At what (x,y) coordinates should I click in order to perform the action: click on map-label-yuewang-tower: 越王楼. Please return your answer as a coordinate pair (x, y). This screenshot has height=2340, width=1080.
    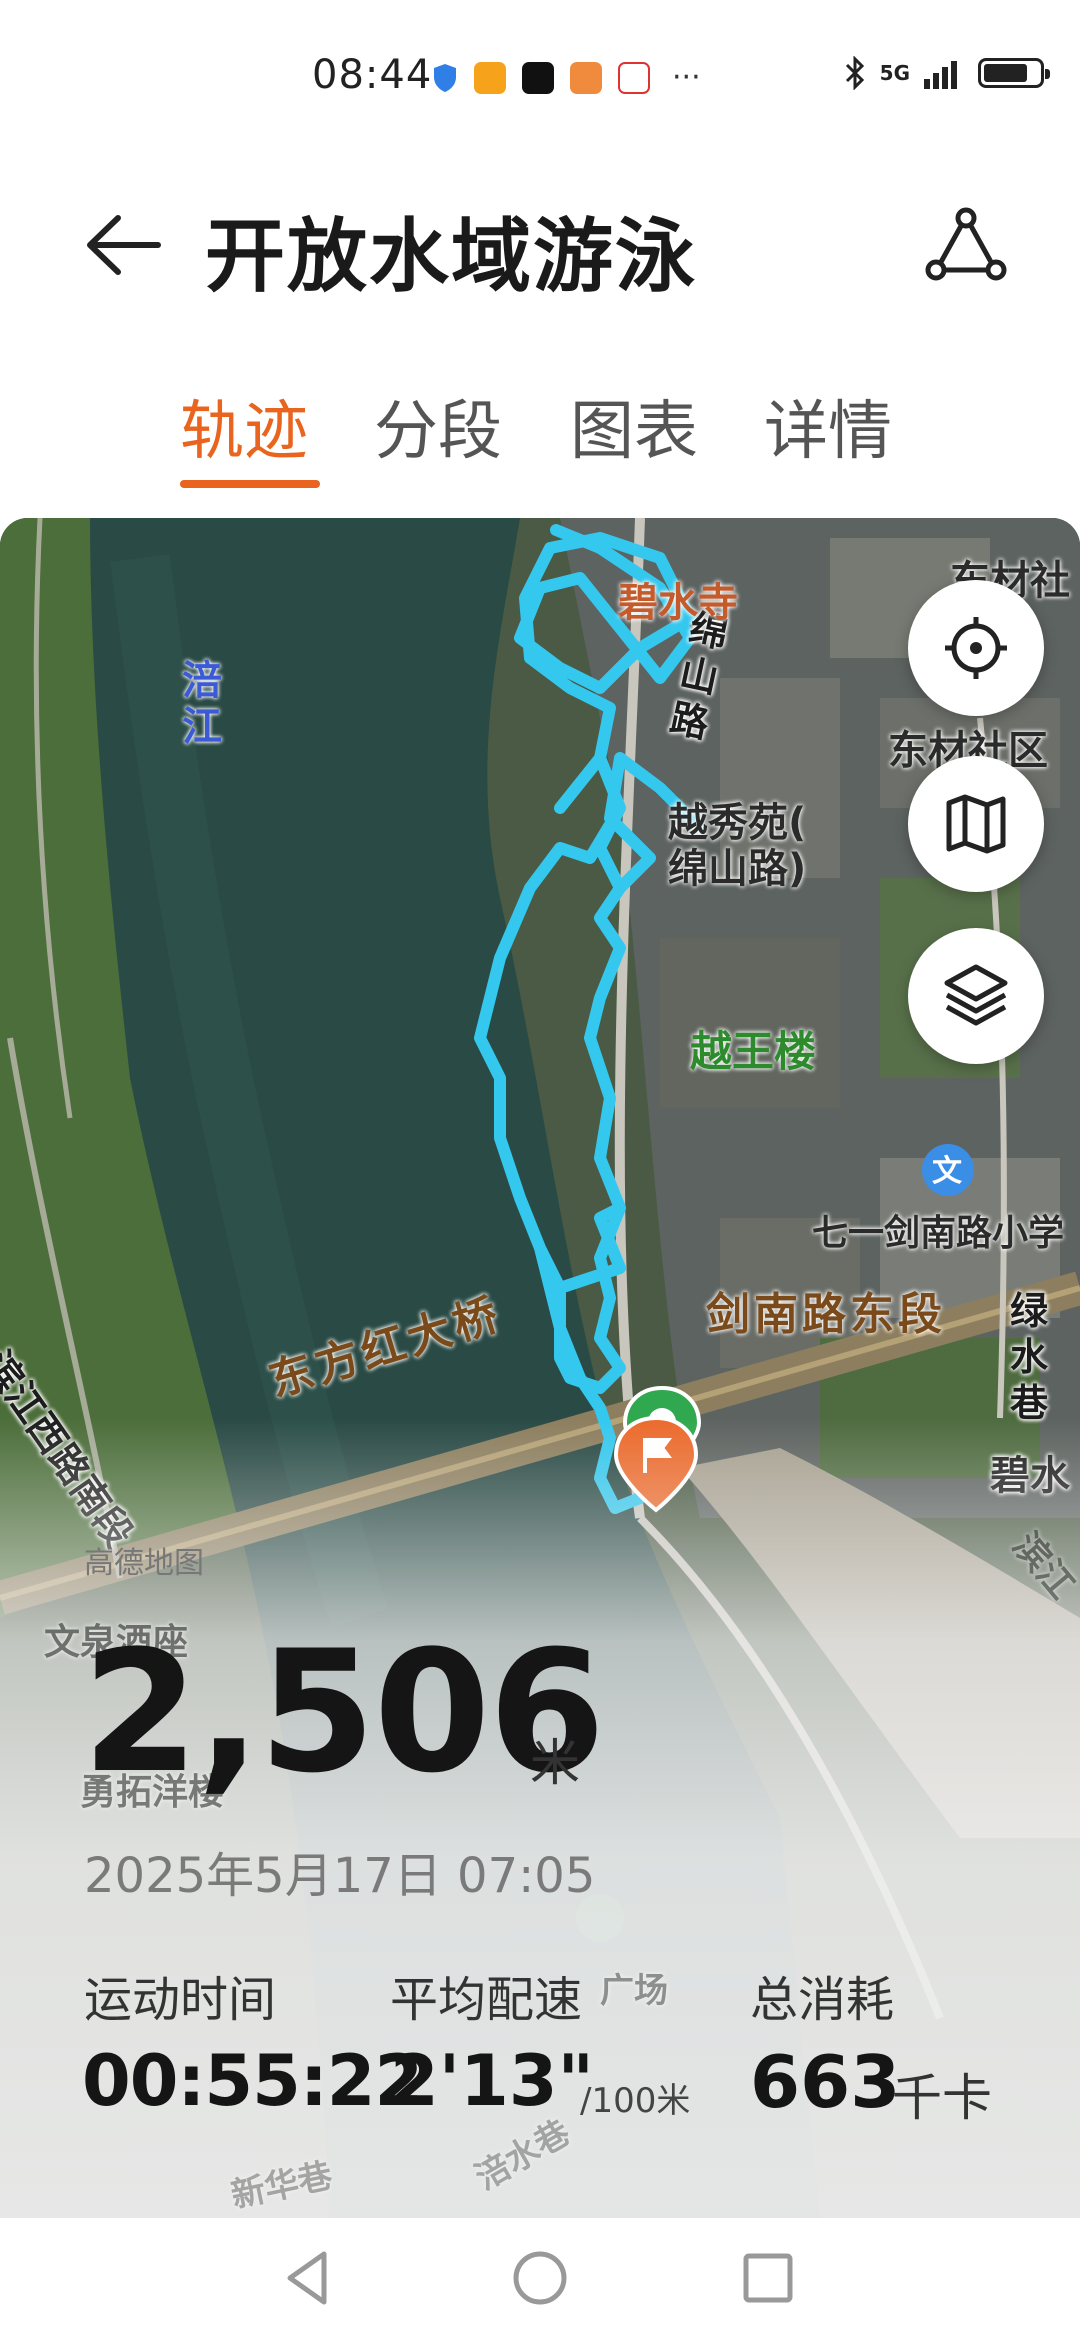
    Looking at the image, I should click on (753, 1051).